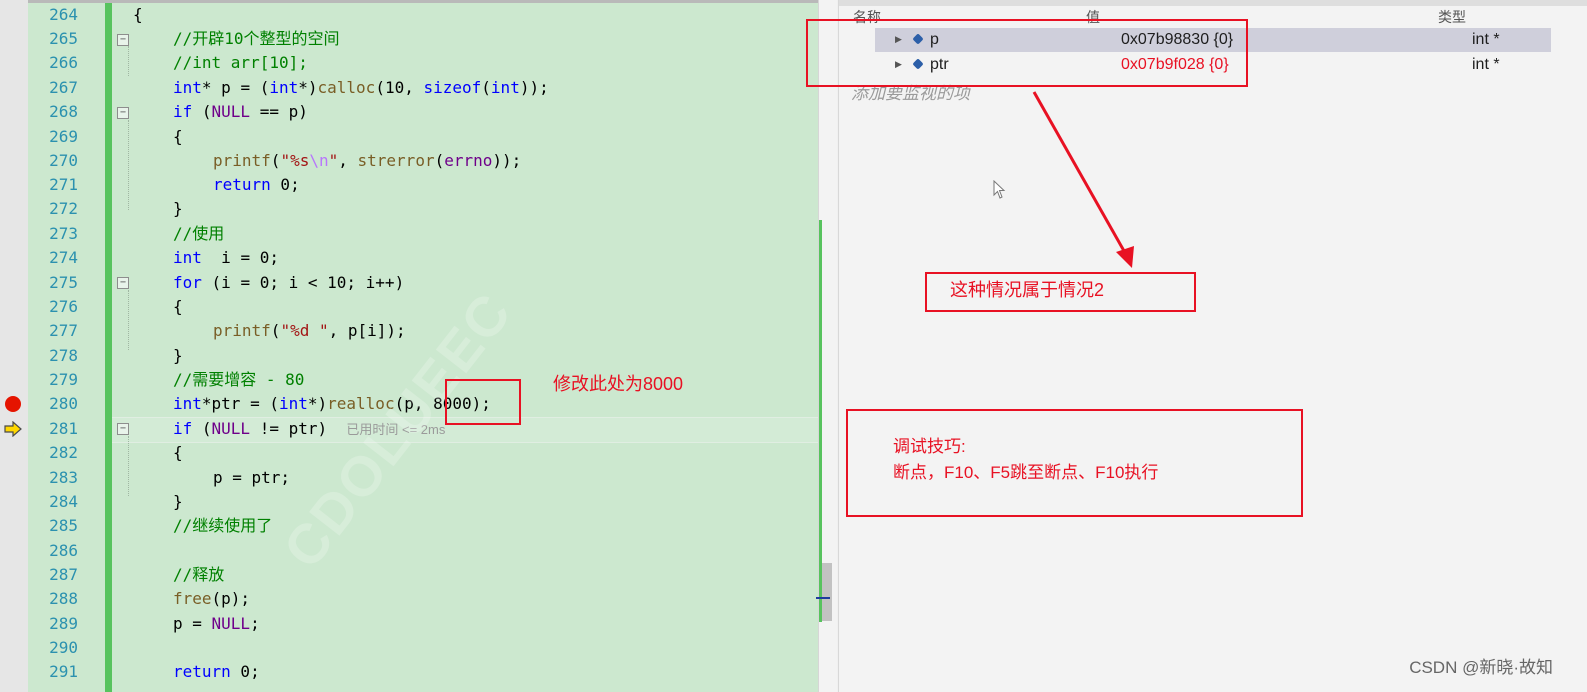  Describe the element at coordinates (367, 161) in the screenshot. I see `code-line-270: printf("%s\n", strerror(errno));` at that location.